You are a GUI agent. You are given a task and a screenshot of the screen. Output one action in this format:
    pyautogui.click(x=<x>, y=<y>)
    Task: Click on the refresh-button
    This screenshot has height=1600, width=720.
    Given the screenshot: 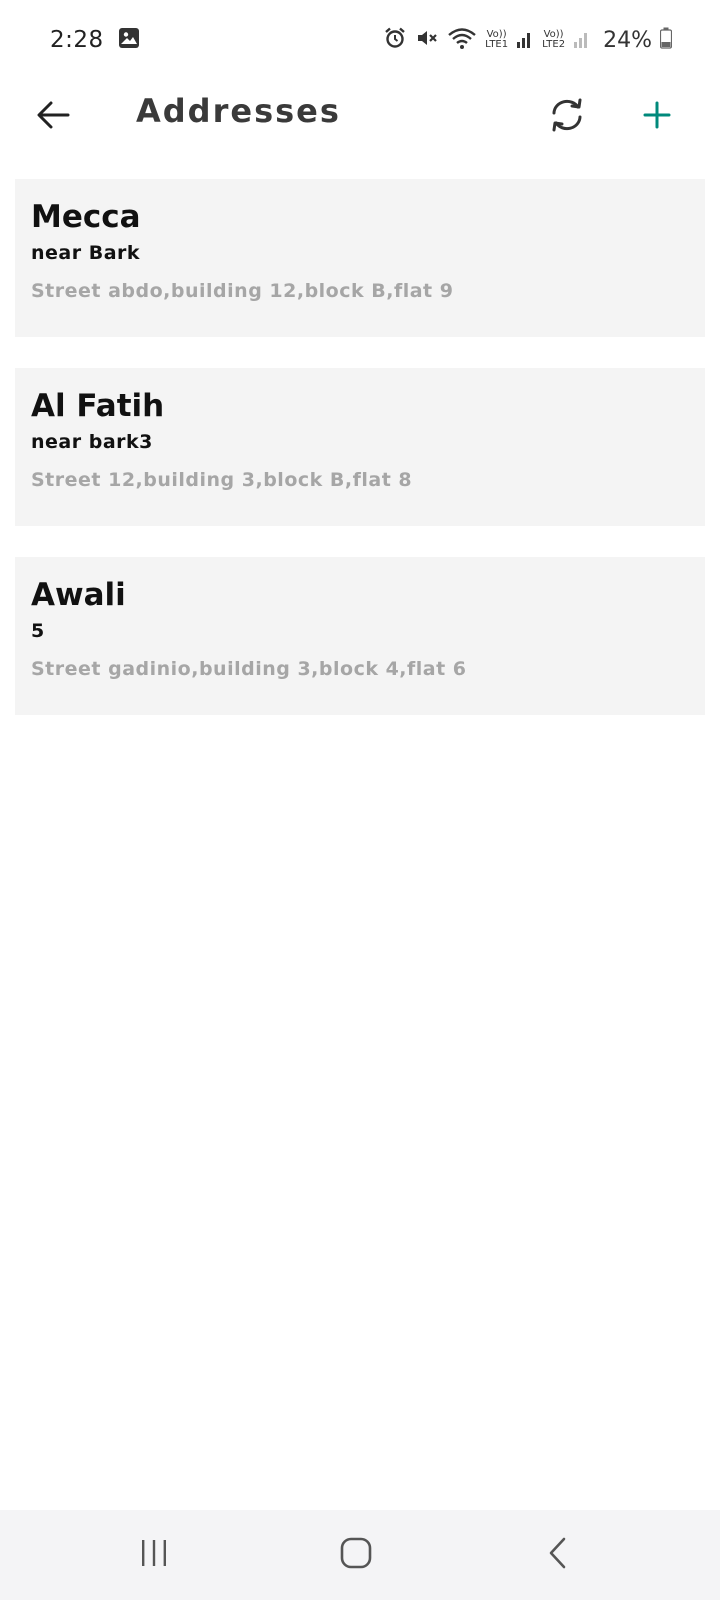 What is the action you would take?
    pyautogui.click(x=567, y=117)
    